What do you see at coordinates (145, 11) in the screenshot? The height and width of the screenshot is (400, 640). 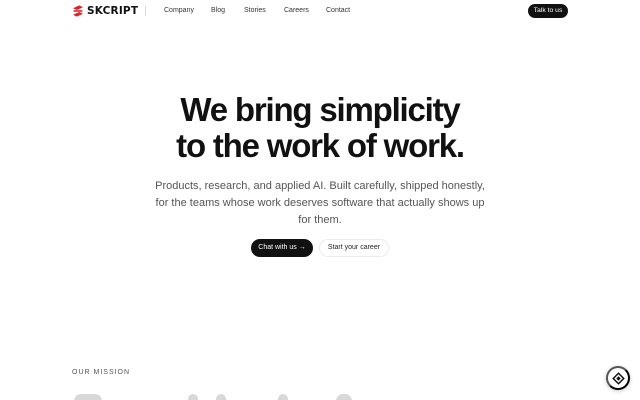 I see `logo-divider` at bounding box center [145, 11].